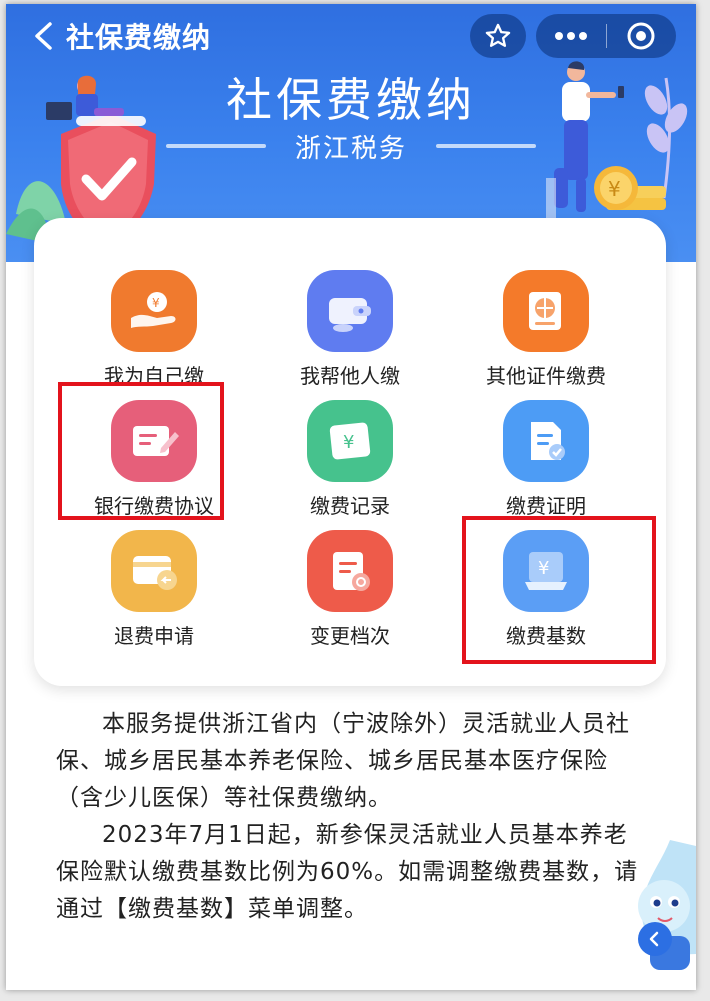  What do you see at coordinates (546, 376) in the screenshot?
I see `menu-label: 其他证件缴费` at bounding box center [546, 376].